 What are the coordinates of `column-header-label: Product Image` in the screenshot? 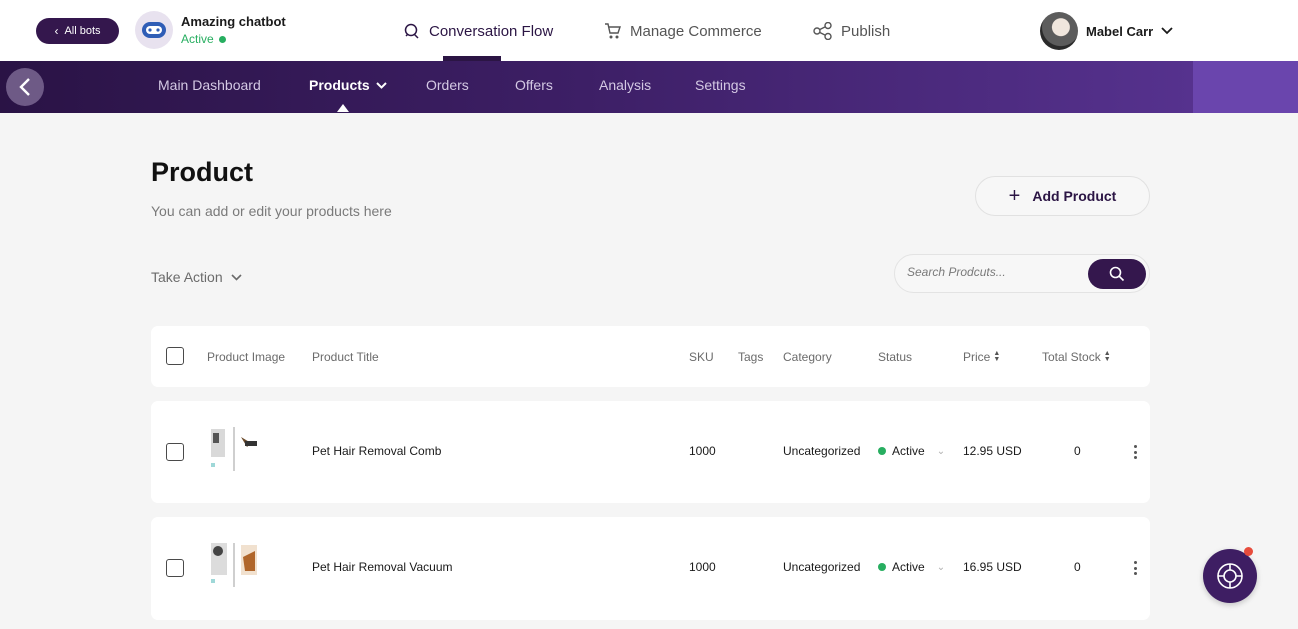 It's located at (246, 357).